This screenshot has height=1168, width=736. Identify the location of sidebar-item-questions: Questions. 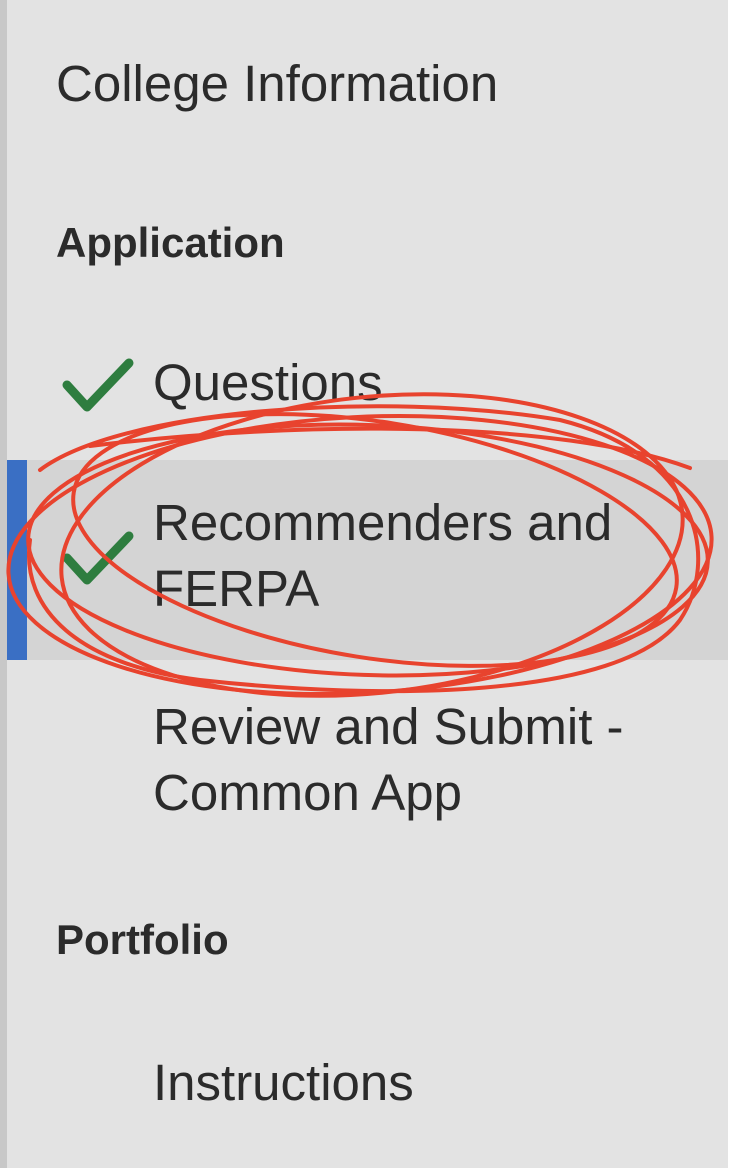
(367, 400).